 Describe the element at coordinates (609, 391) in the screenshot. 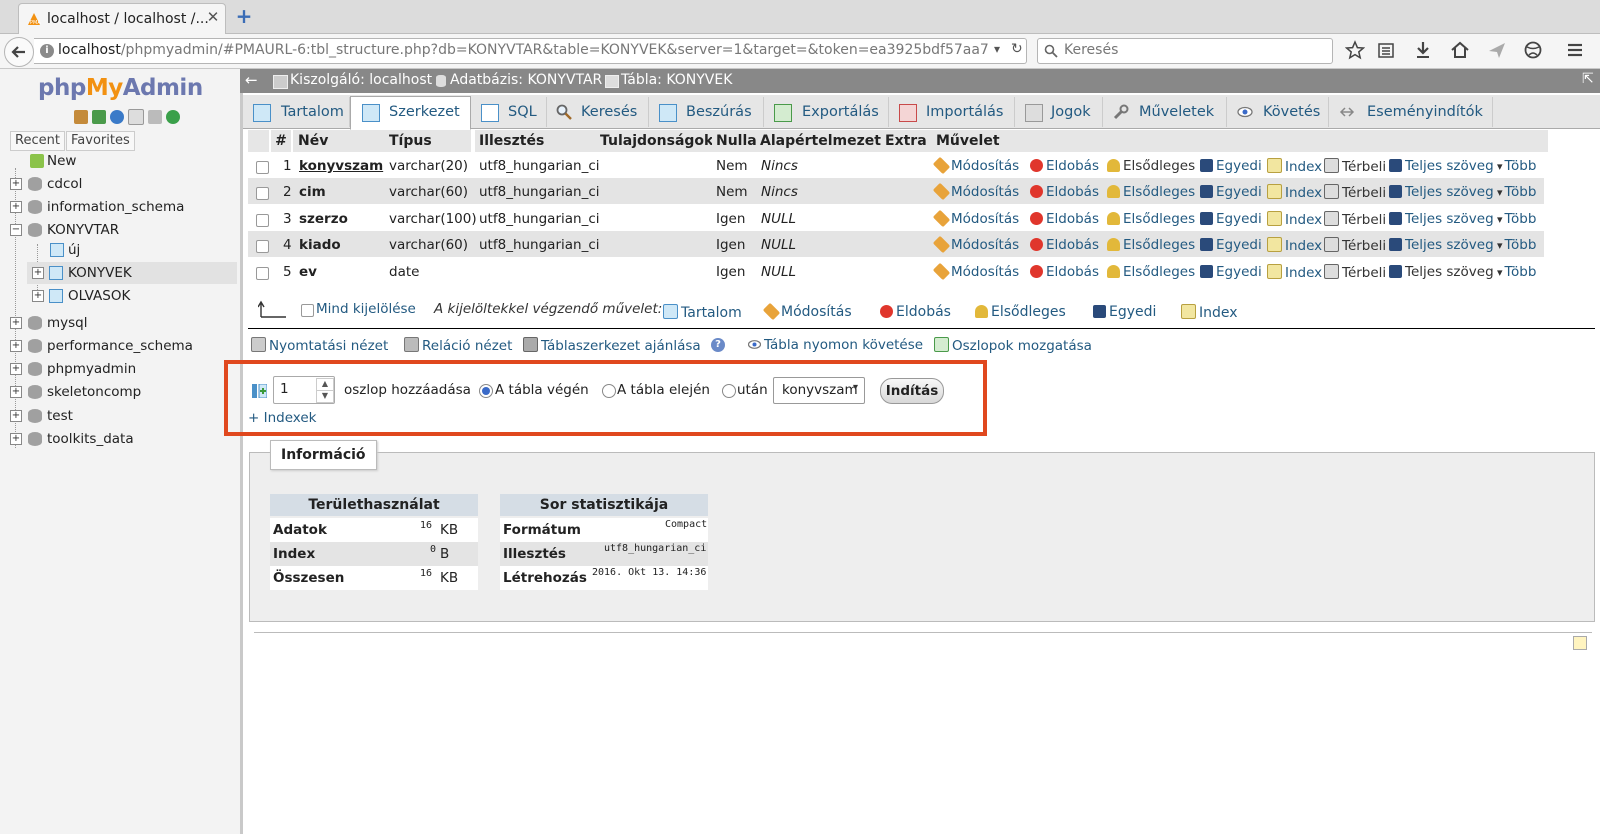

I see `radio-begin` at that location.